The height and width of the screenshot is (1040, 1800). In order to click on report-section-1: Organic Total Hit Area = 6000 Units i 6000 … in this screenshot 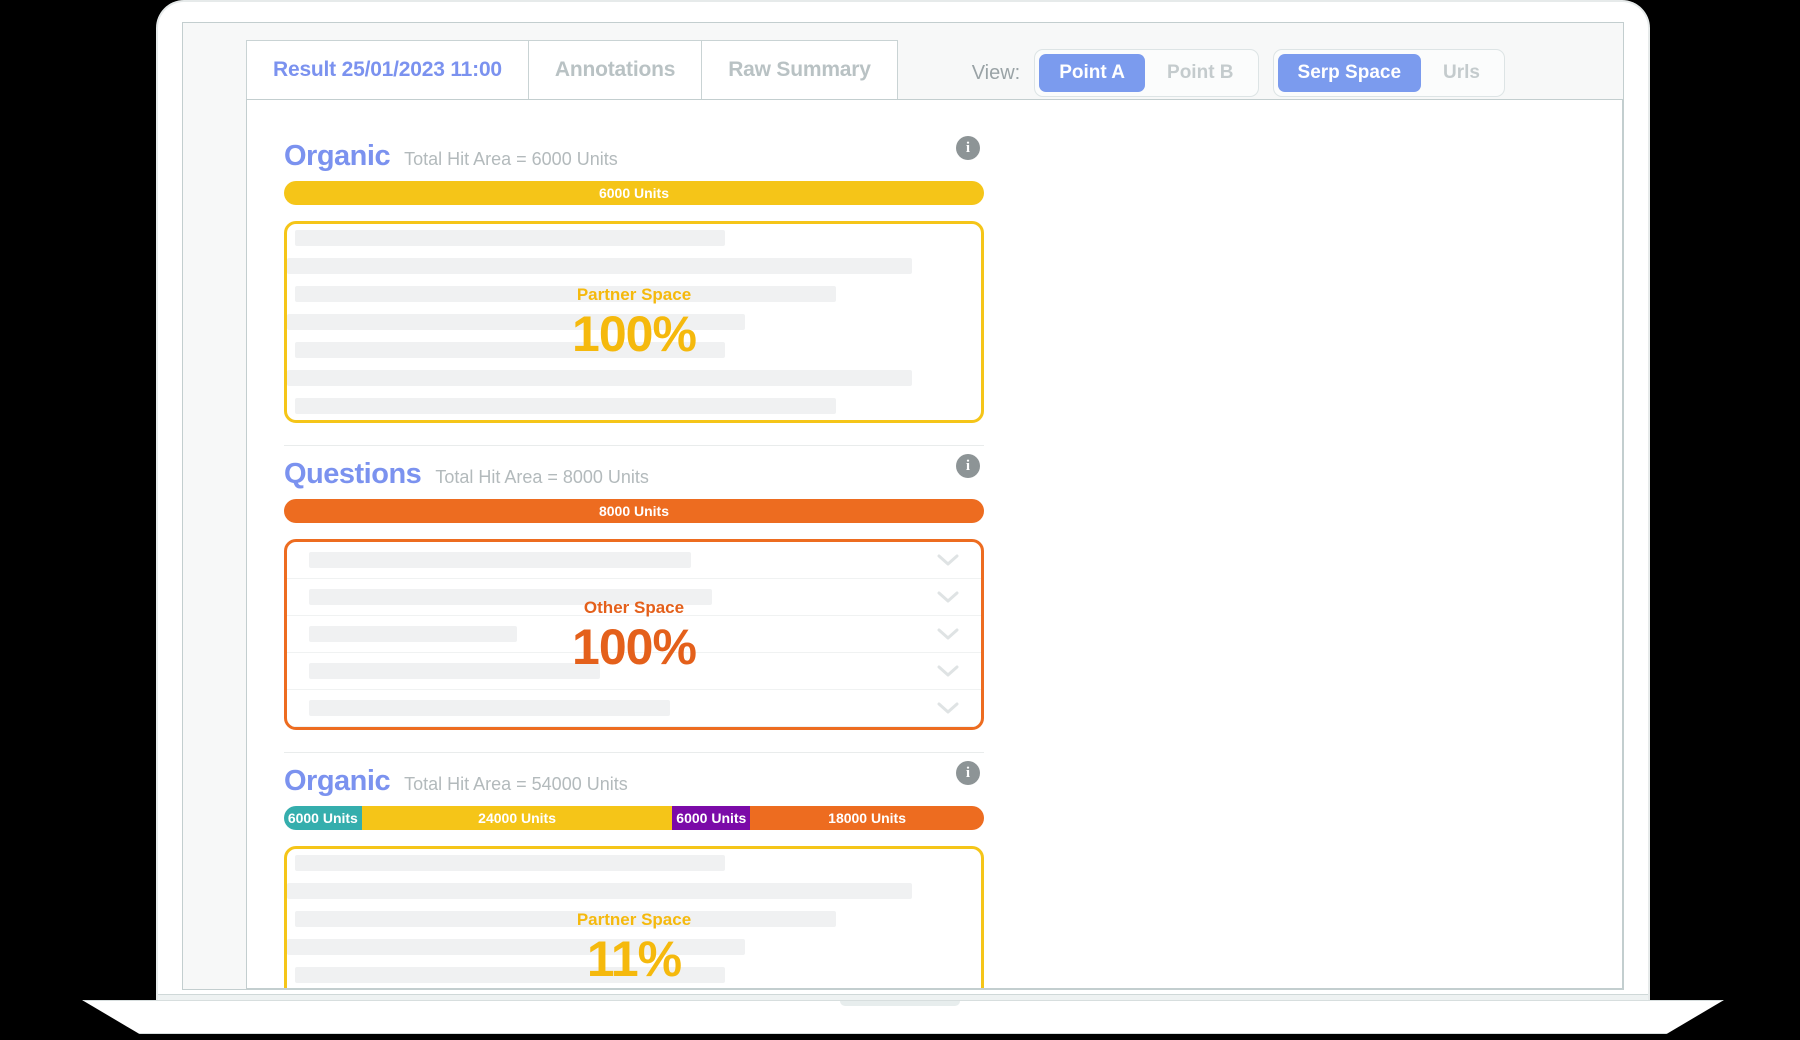, I will do `click(634, 275)`.